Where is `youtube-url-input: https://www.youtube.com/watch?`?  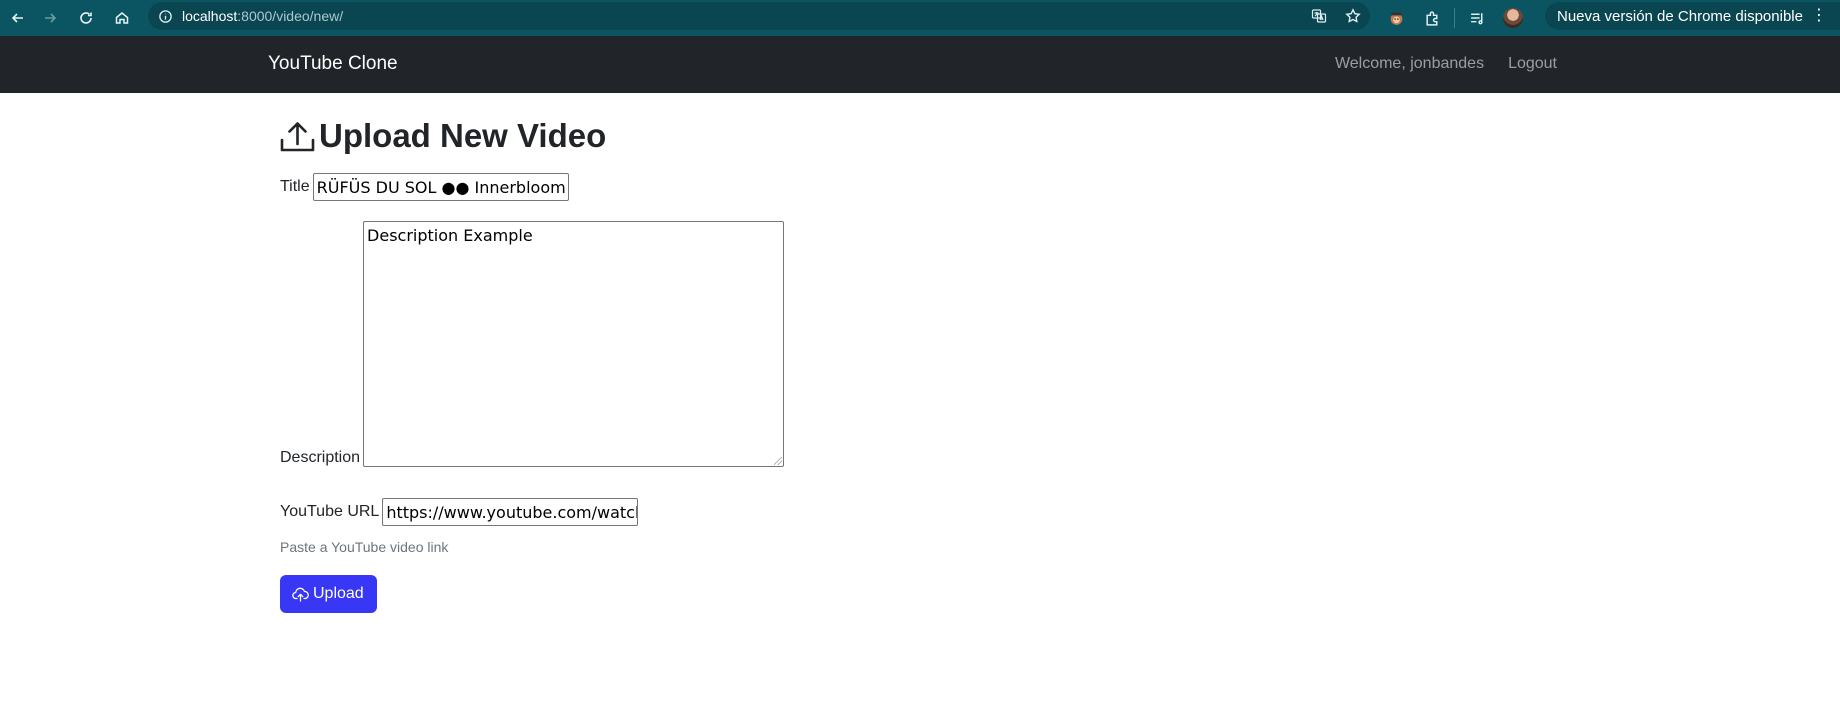 youtube-url-input: https://www.youtube.com/watch? is located at coordinates (510, 512).